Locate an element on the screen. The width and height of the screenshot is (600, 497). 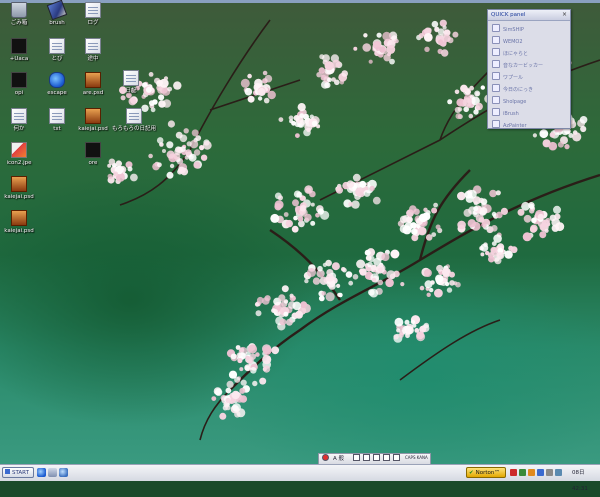
quick-panel-item-wapool: ワプール is located at coordinates (529, 76).